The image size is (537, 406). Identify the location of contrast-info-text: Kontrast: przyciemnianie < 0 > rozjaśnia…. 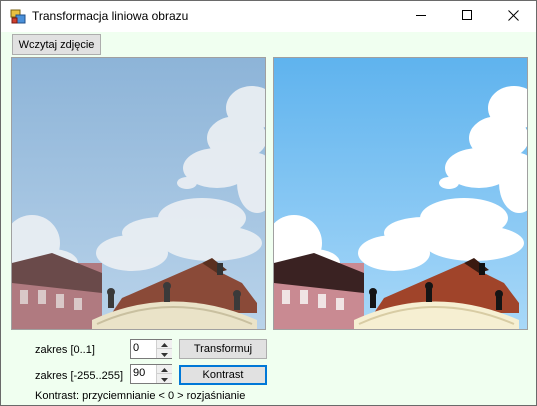
(140, 396).